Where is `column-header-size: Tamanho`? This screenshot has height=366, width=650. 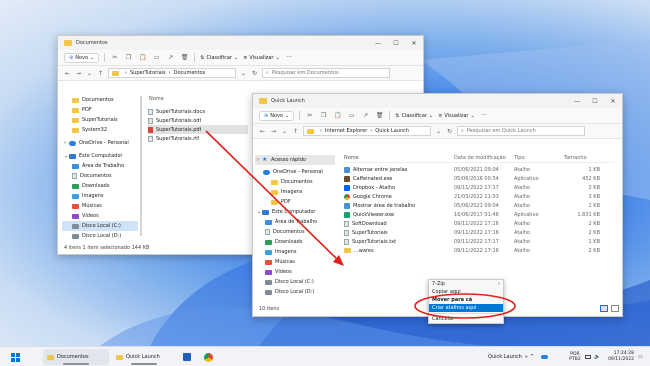 column-header-size: Tamanho is located at coordinates (589, 158).